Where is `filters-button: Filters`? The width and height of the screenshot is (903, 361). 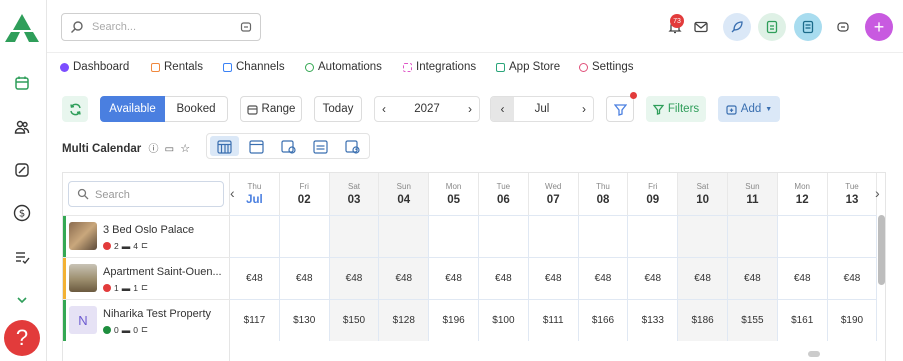
filters-button: Filters is located at coordinates (676, 109).